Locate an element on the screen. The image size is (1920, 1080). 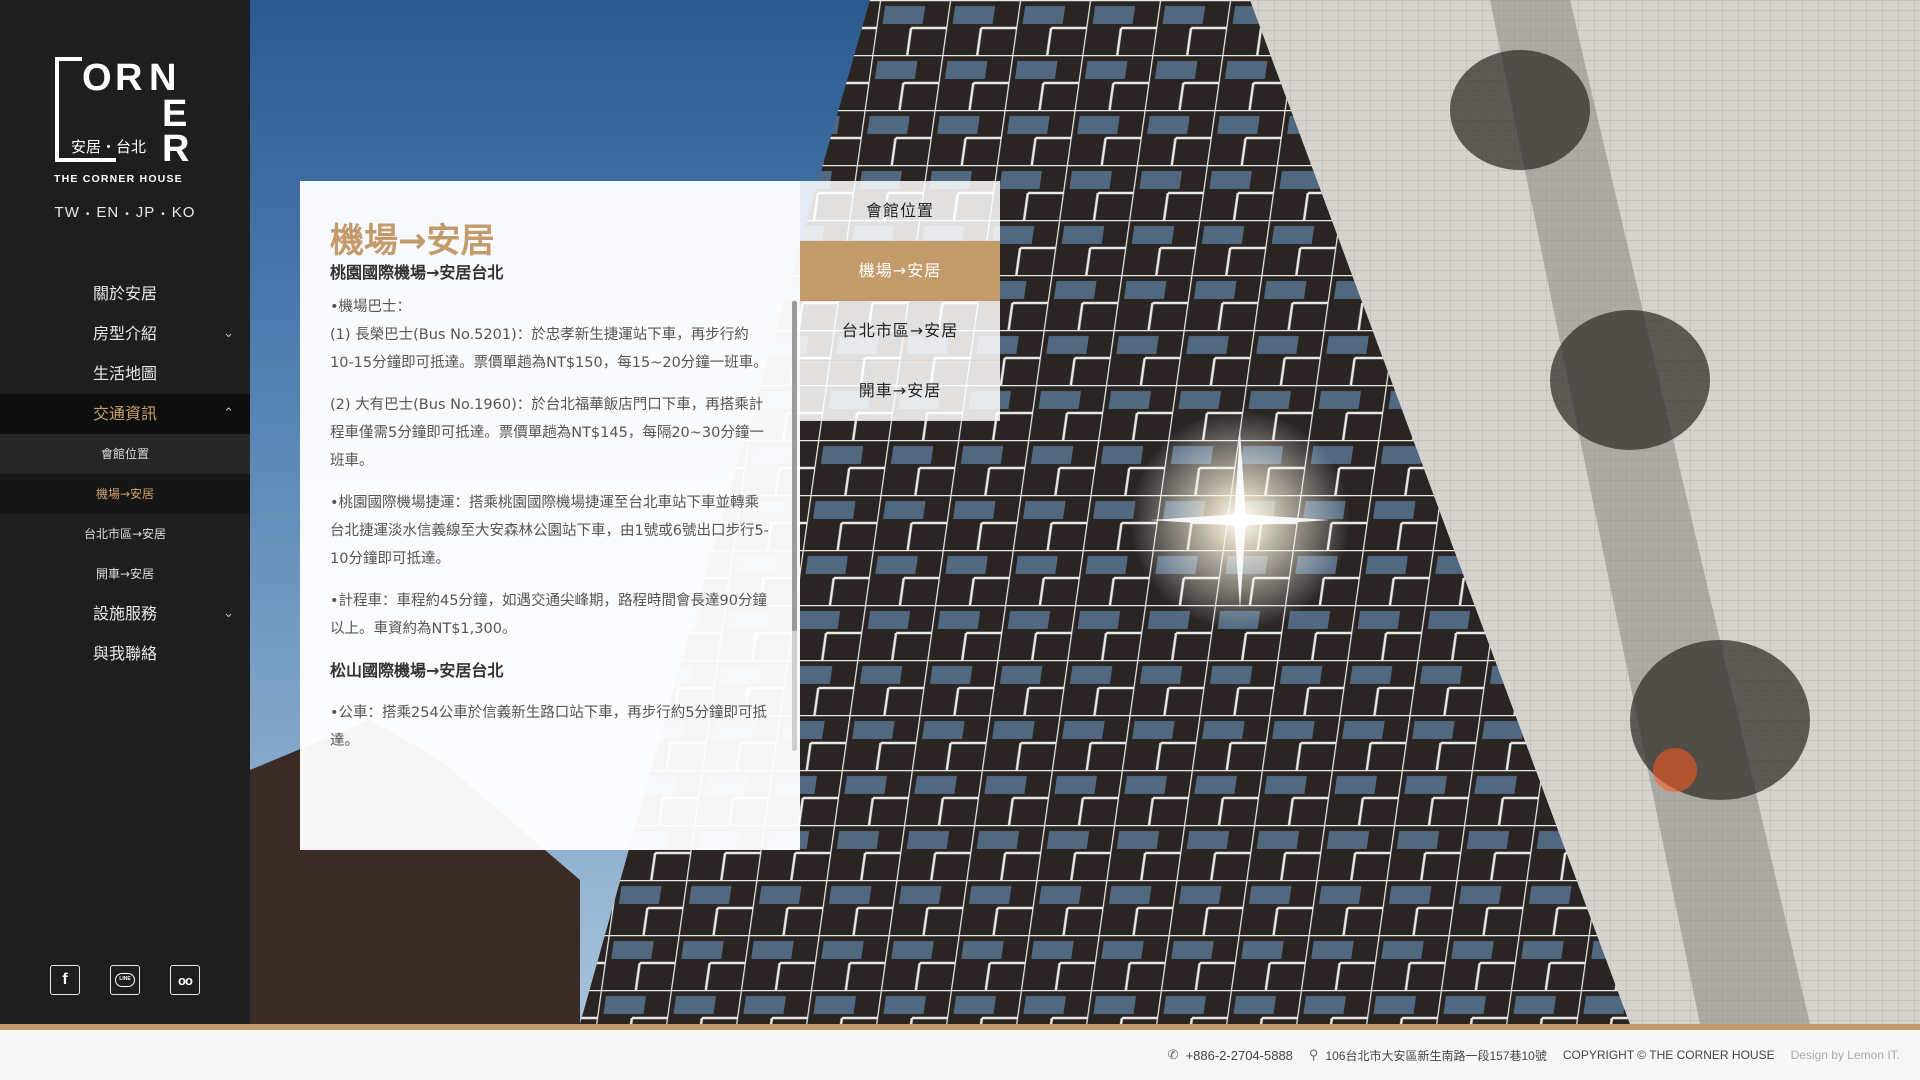
nav-sub-airport: 機場→安居 is located at coordinates (125, 494).